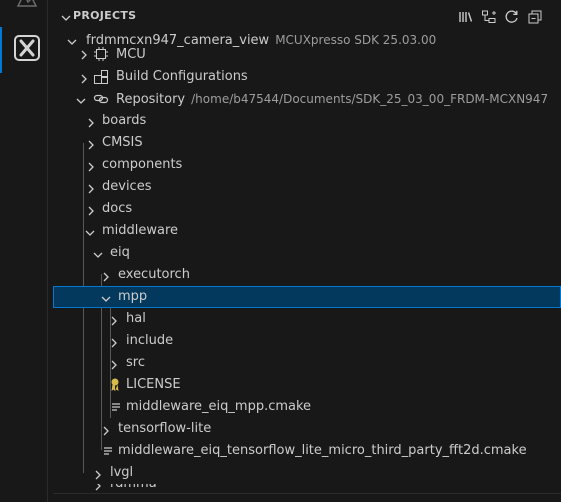 The width and height of the screenshot is (561, 502). I want to click on tree-item-docs: docs, so click(307, 209).